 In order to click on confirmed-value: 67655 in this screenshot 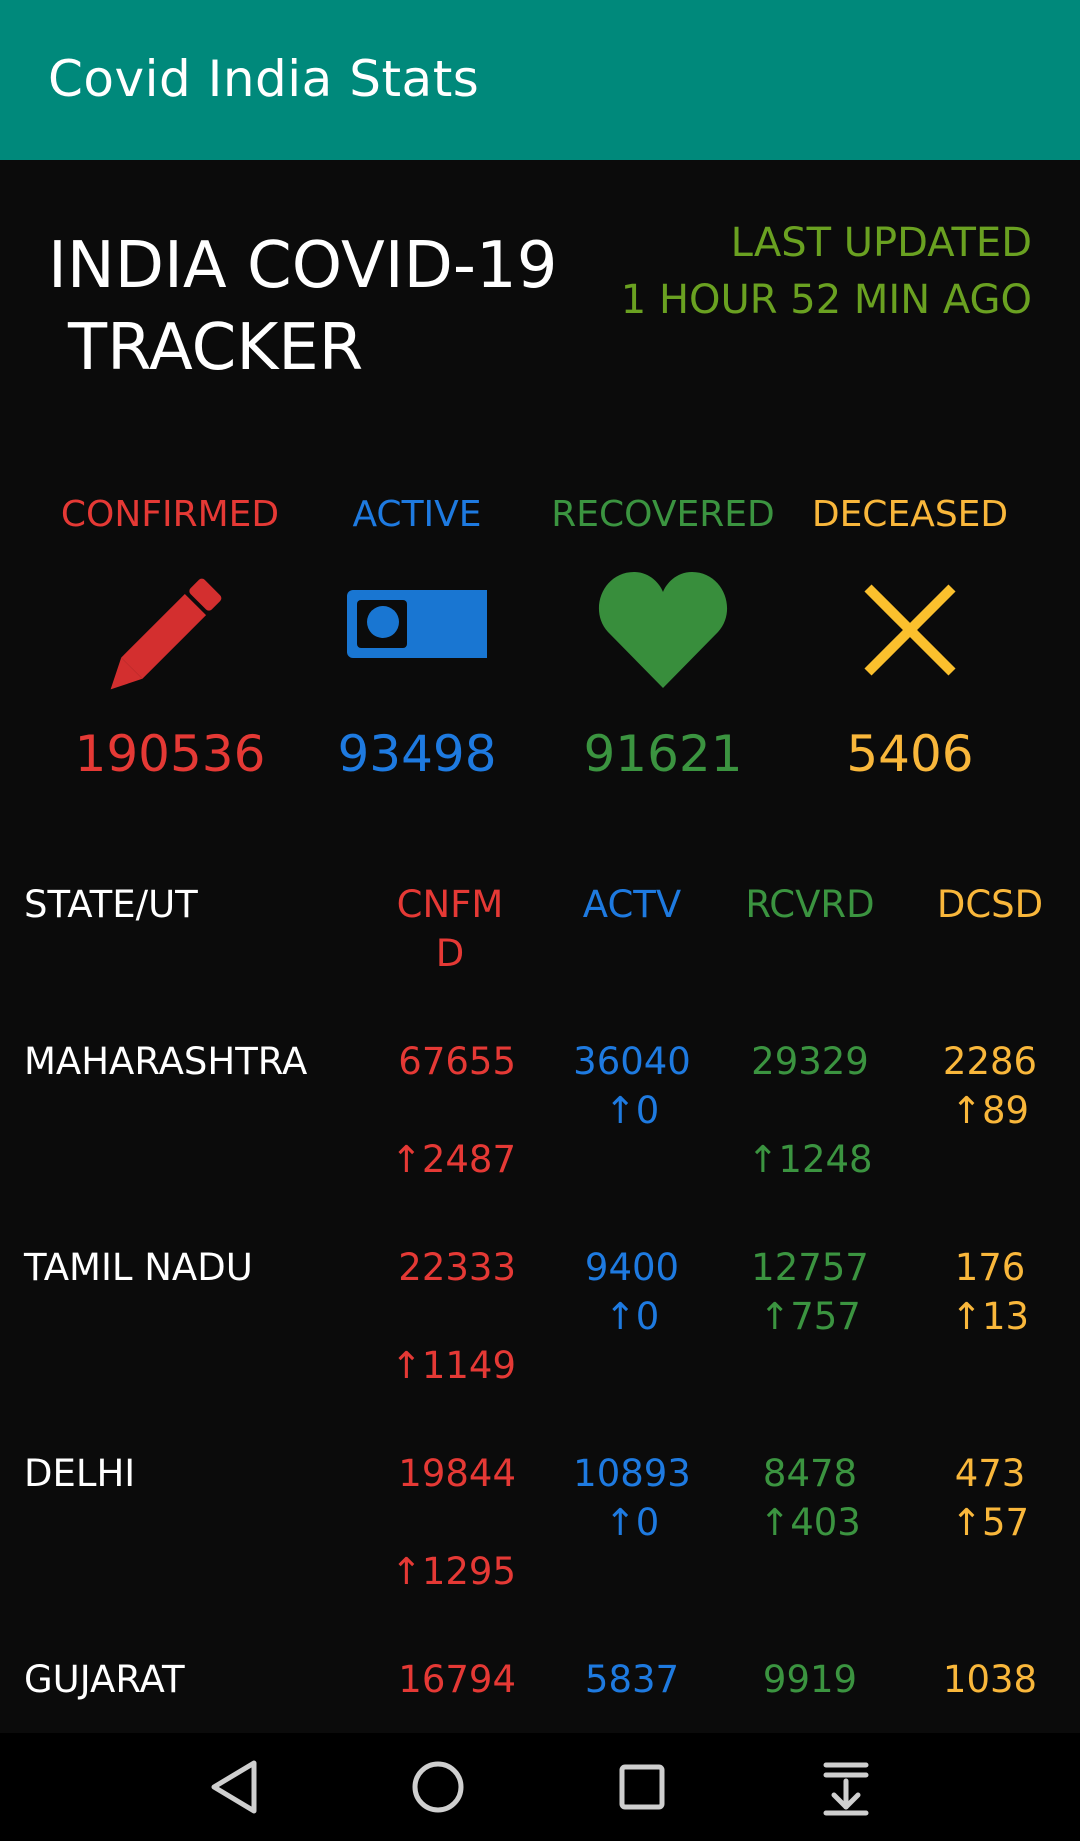, I will do `click(457, 1061)`.